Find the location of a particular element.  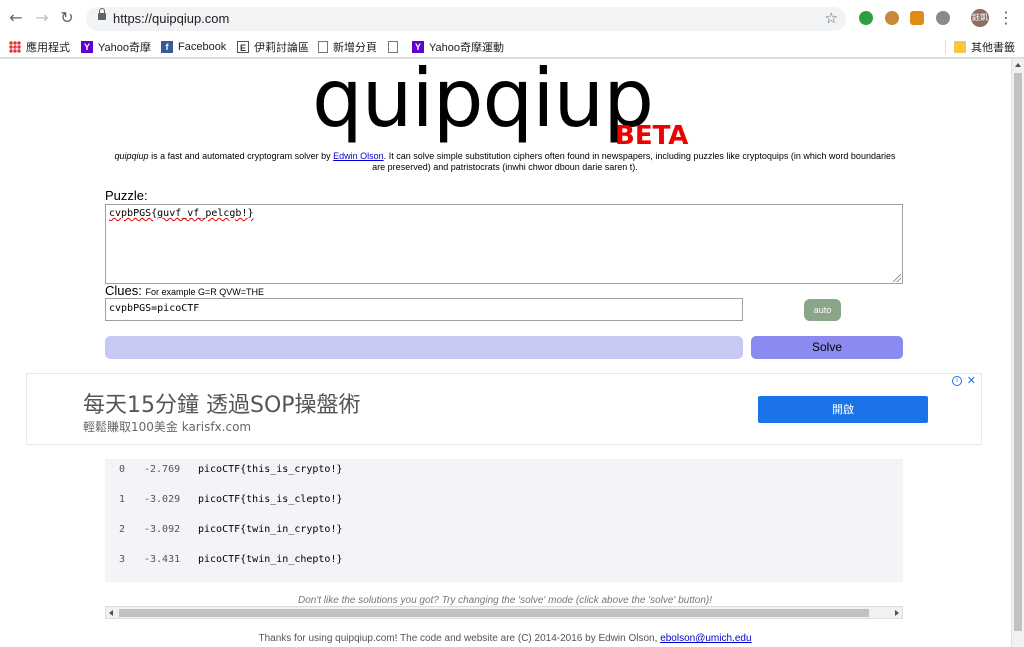

bookmark-label: 伊莉討論區 is located at coordinates (281, 48).